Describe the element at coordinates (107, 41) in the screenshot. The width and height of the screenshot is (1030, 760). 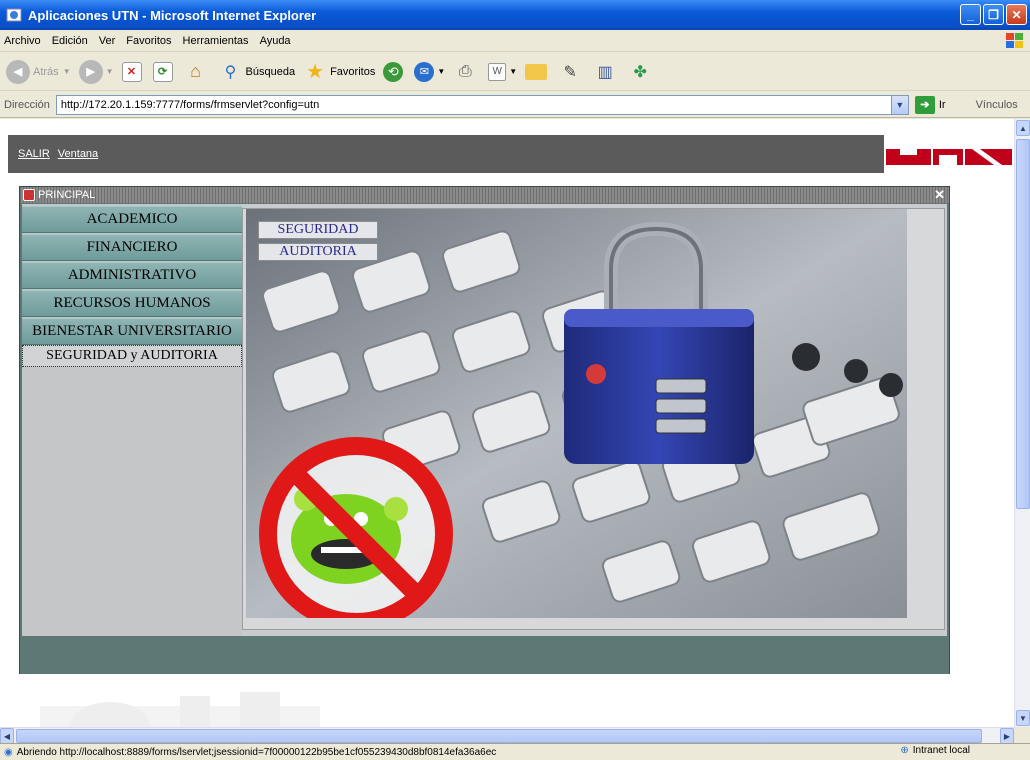
I see `menu-ver: Ver` at that location.